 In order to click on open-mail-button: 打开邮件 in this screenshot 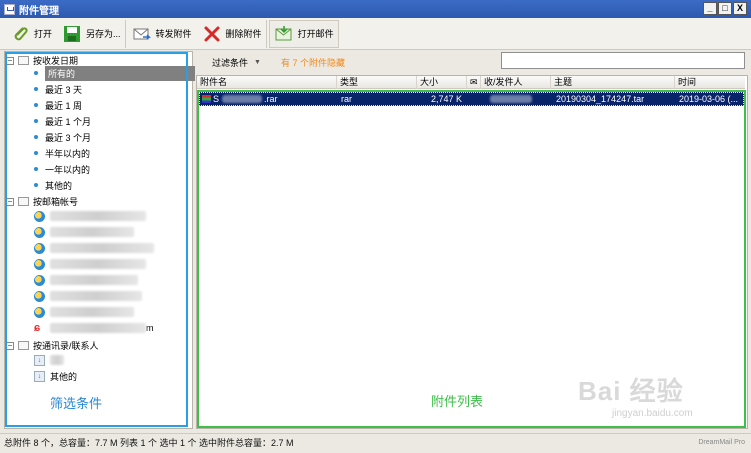, I will do `click(303, 33)`.